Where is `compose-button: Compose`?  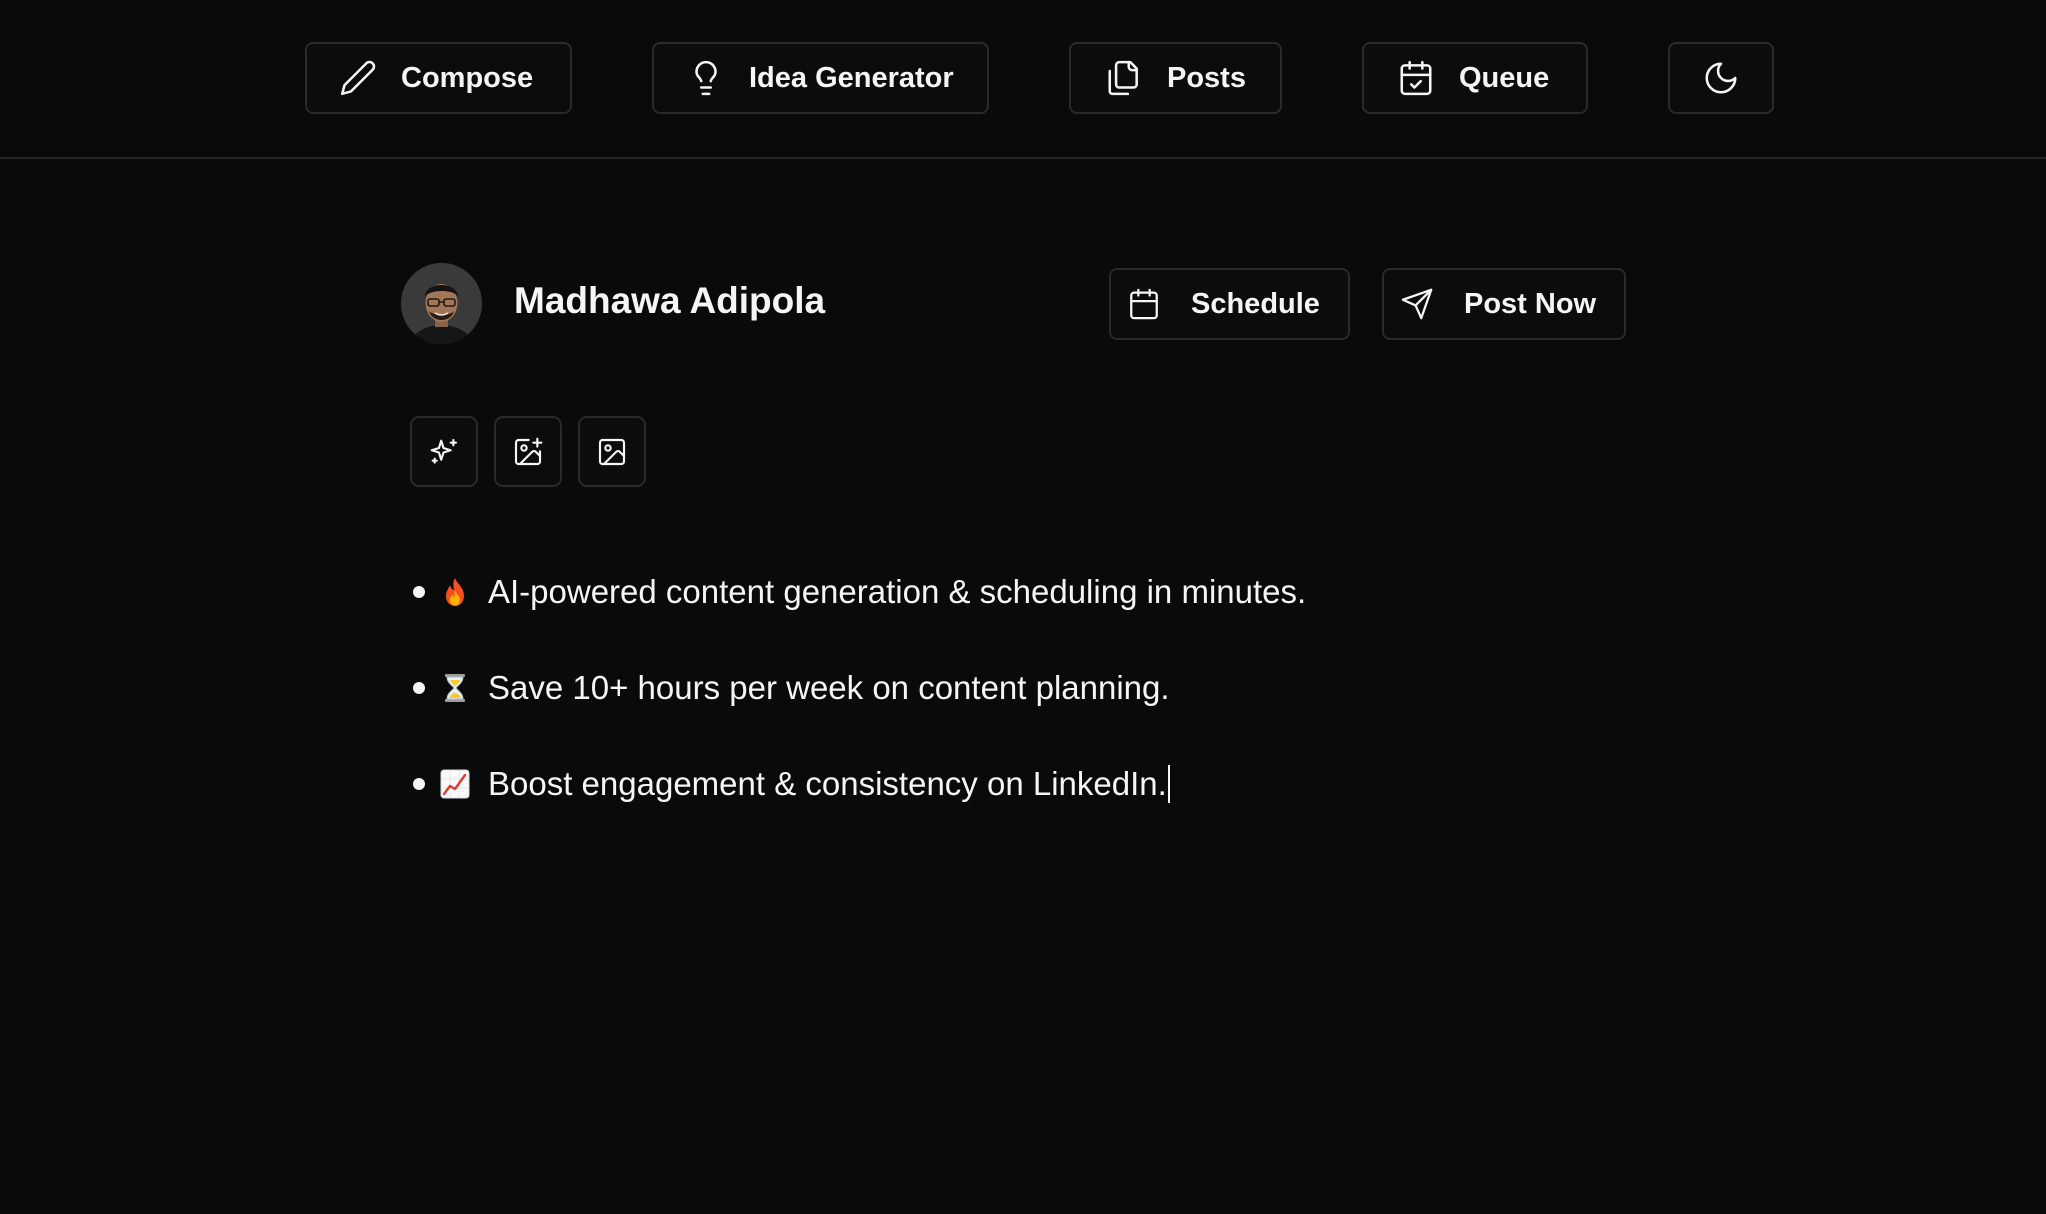 compose-button: Compose is located at coordinates (438, 78).